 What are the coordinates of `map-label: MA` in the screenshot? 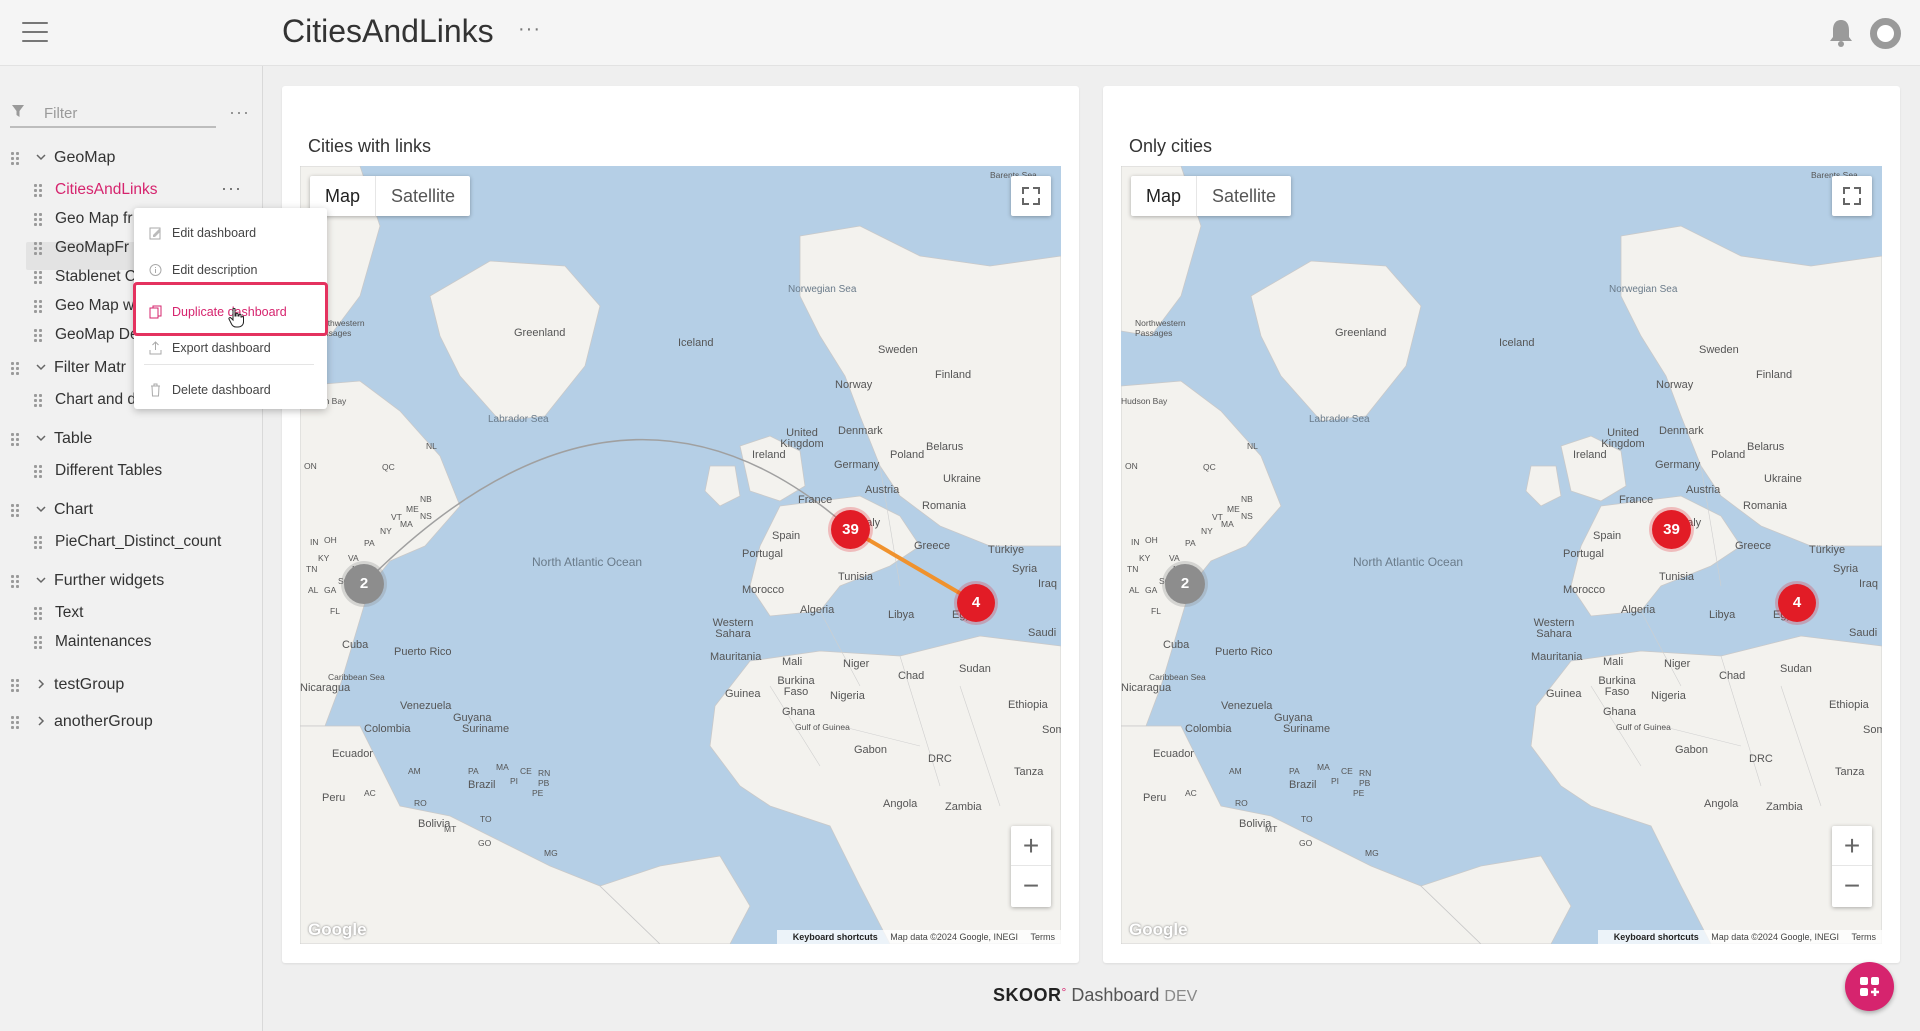 It's located at (1323, 767).